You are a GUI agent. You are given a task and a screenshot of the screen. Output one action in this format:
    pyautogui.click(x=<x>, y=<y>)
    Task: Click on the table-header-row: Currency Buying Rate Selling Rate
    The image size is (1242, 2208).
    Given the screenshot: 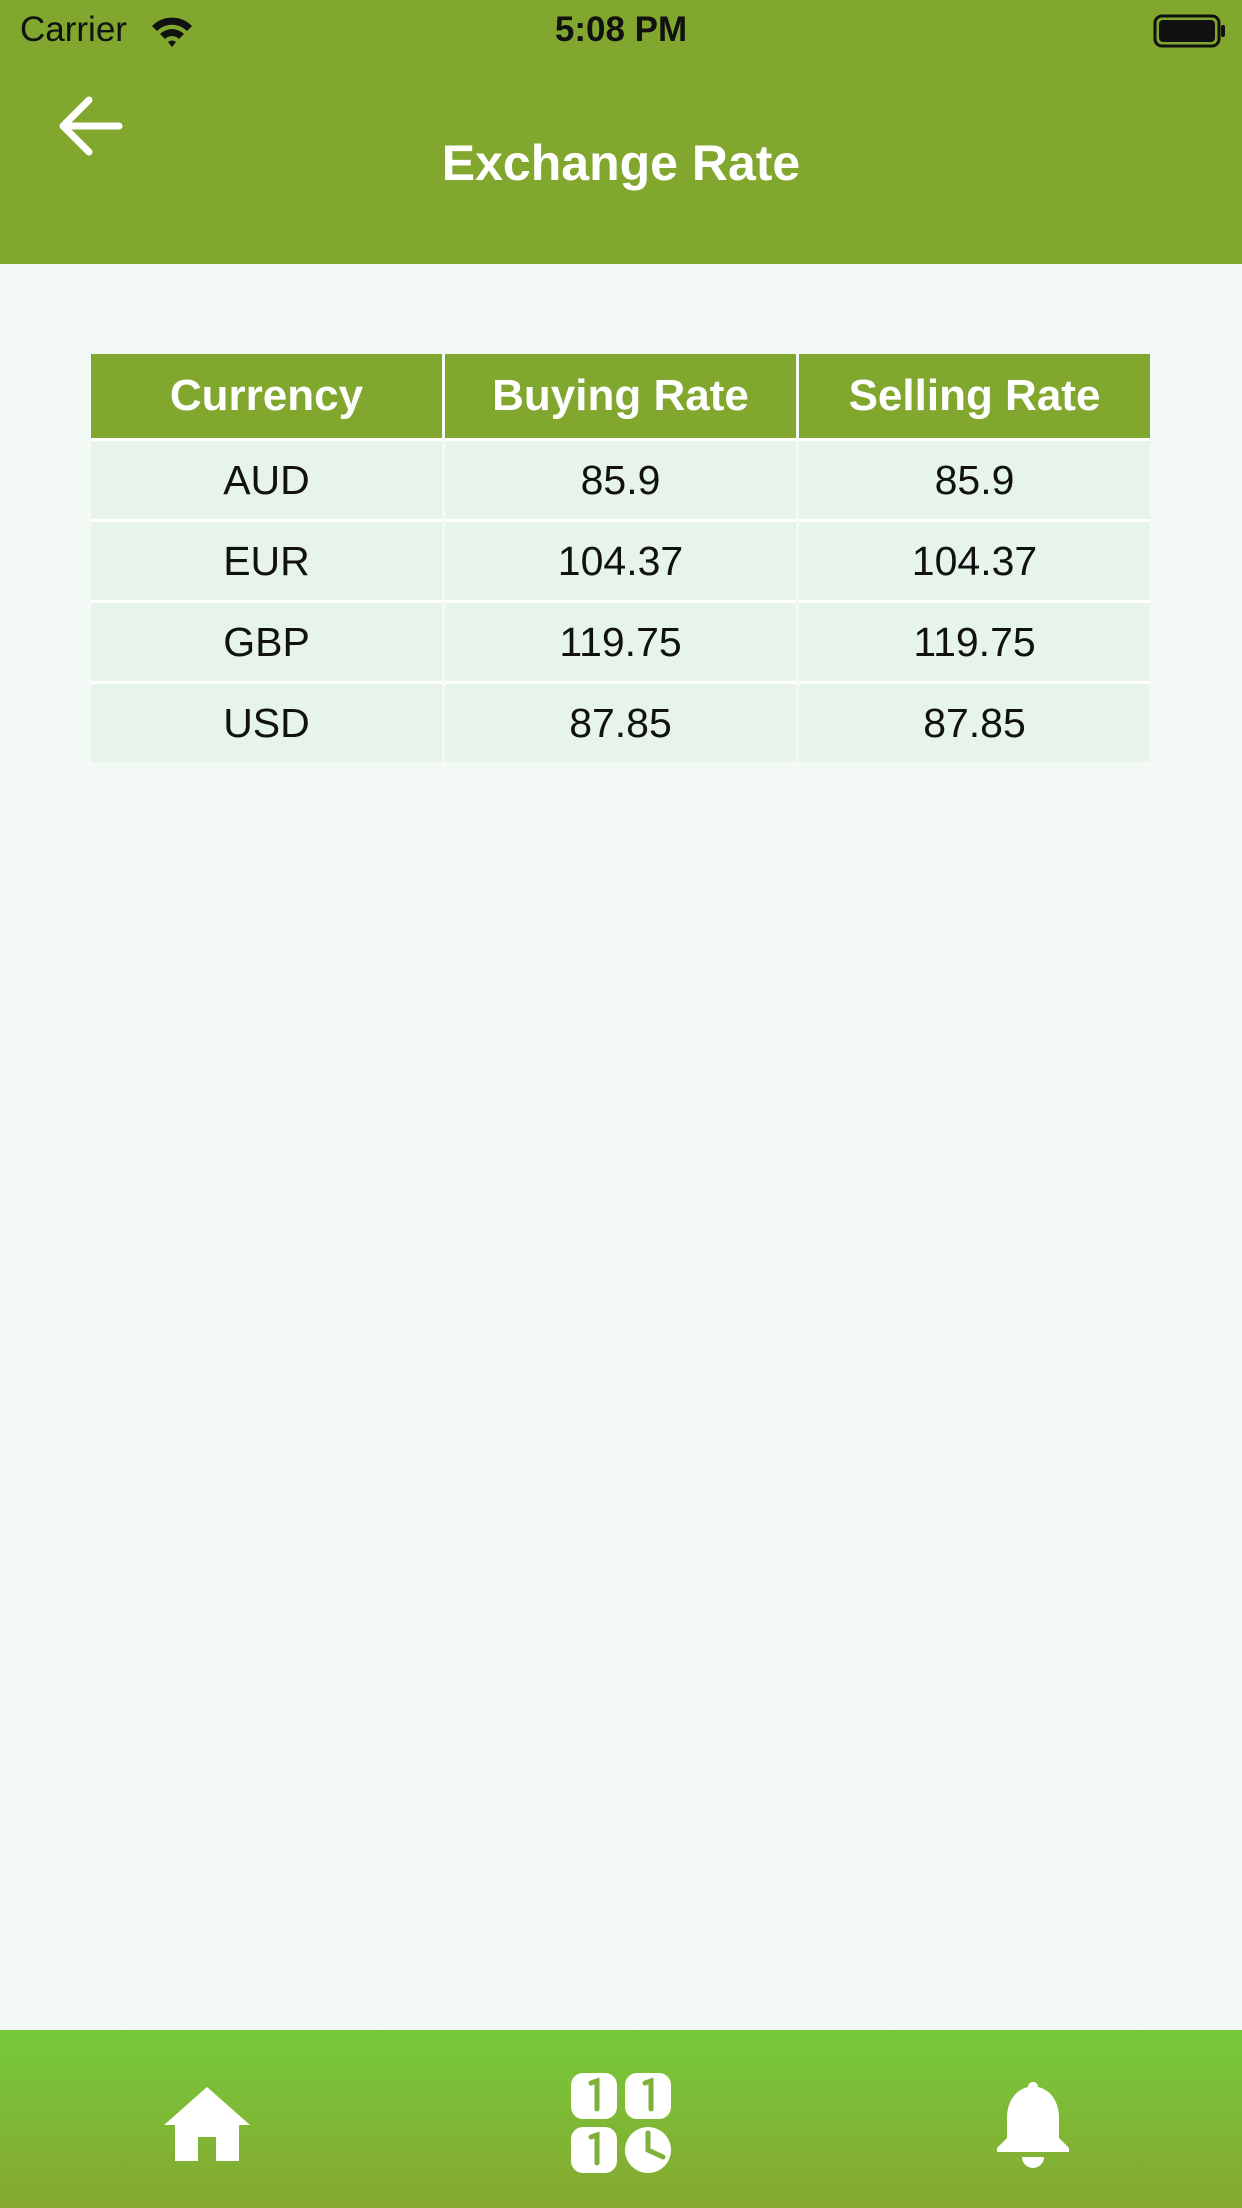 What is the action you would take?
    pyautogui.click(x=620, y=396)
    